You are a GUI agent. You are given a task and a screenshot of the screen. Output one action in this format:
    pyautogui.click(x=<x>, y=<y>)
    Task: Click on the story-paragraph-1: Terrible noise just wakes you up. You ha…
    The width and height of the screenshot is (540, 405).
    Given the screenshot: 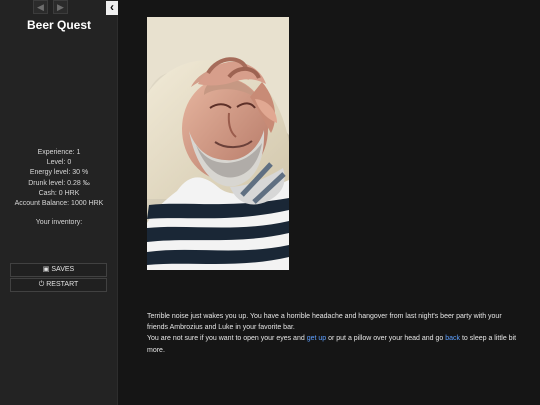 What is the action you would take?
    pyautogui.click(x=324, y=322)
    